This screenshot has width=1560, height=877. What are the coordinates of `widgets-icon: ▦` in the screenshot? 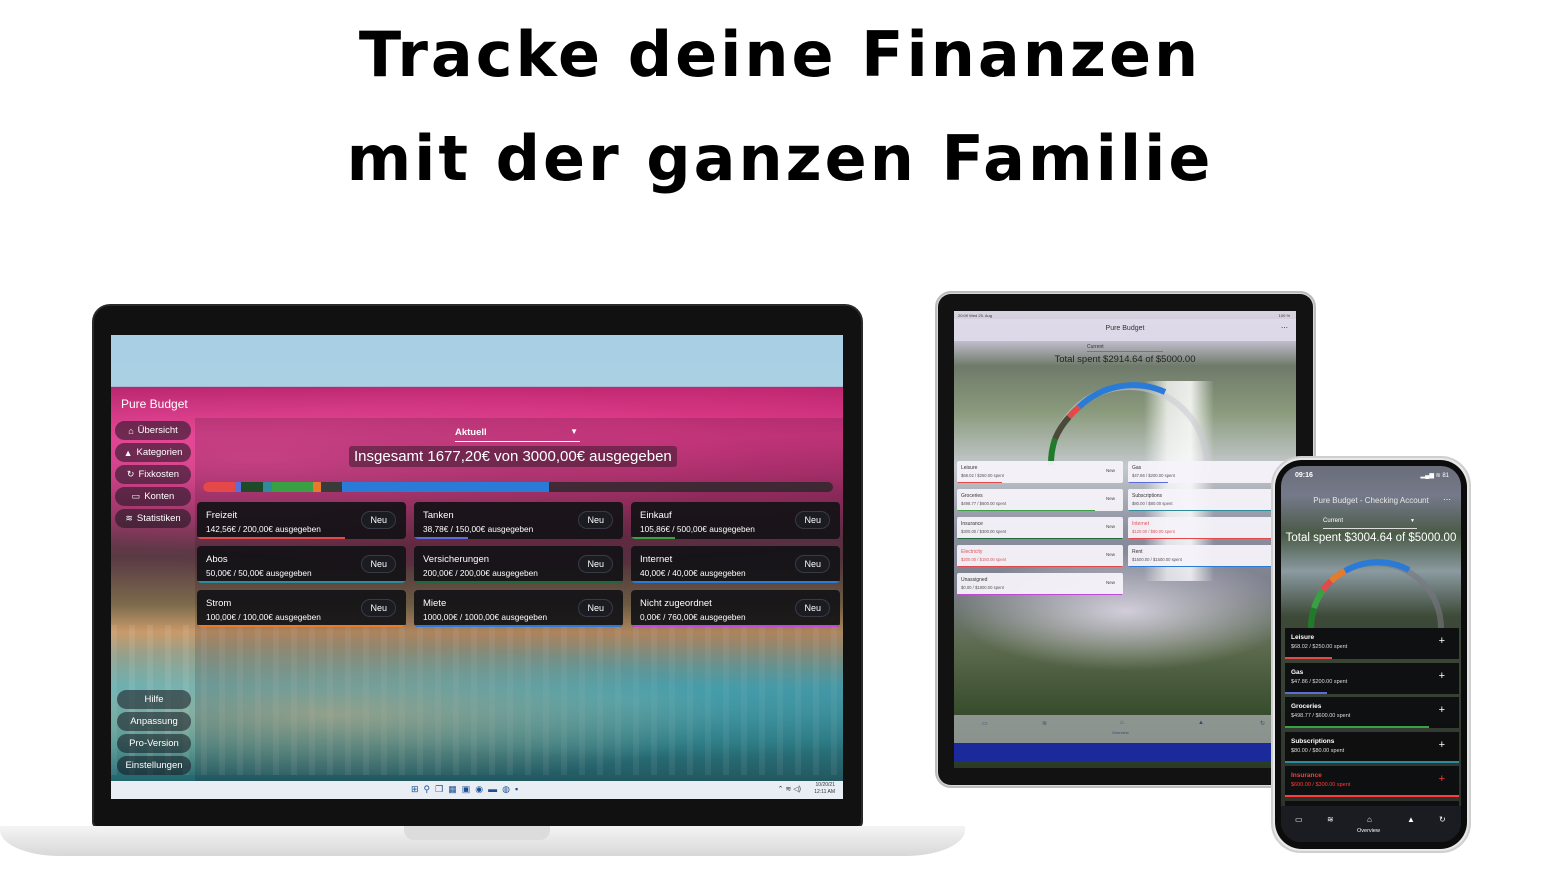 It's located at (452, 789).